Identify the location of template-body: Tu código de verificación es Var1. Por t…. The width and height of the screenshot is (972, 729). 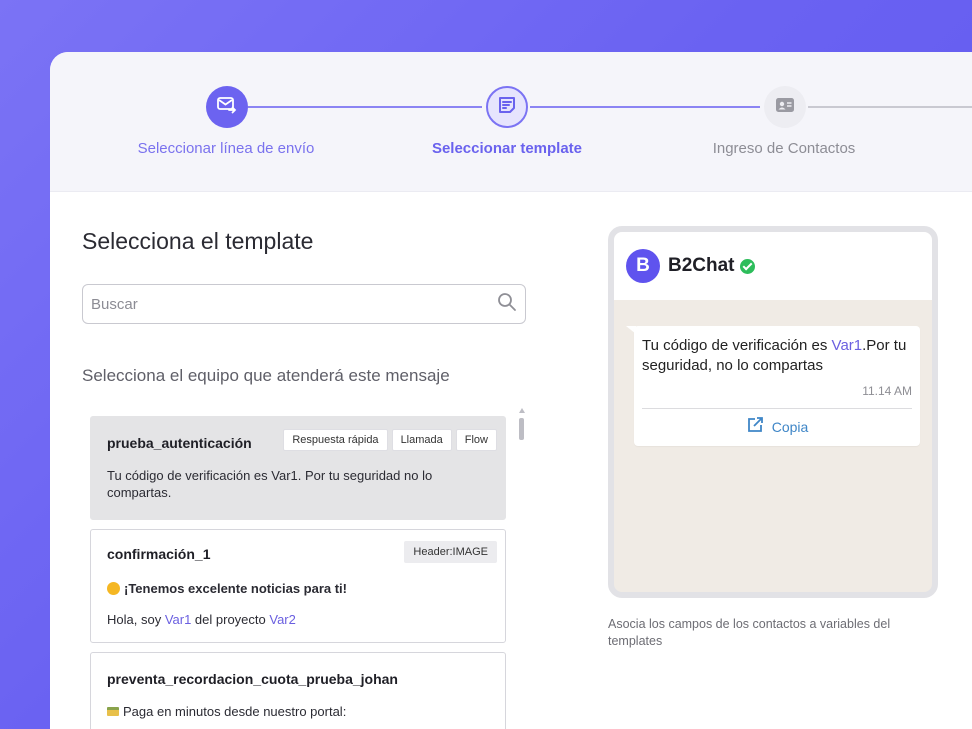
(270, 484).